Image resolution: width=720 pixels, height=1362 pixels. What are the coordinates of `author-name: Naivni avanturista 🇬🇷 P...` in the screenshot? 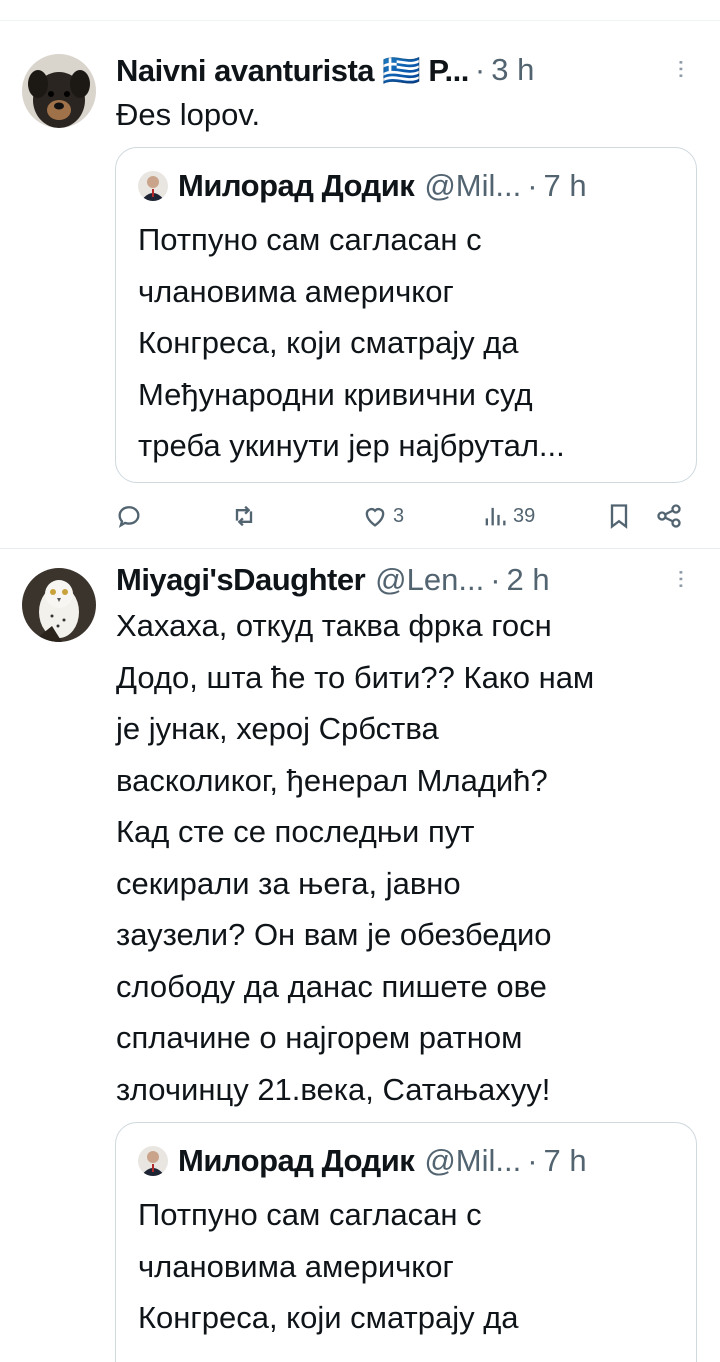 It's located at (292, 70).